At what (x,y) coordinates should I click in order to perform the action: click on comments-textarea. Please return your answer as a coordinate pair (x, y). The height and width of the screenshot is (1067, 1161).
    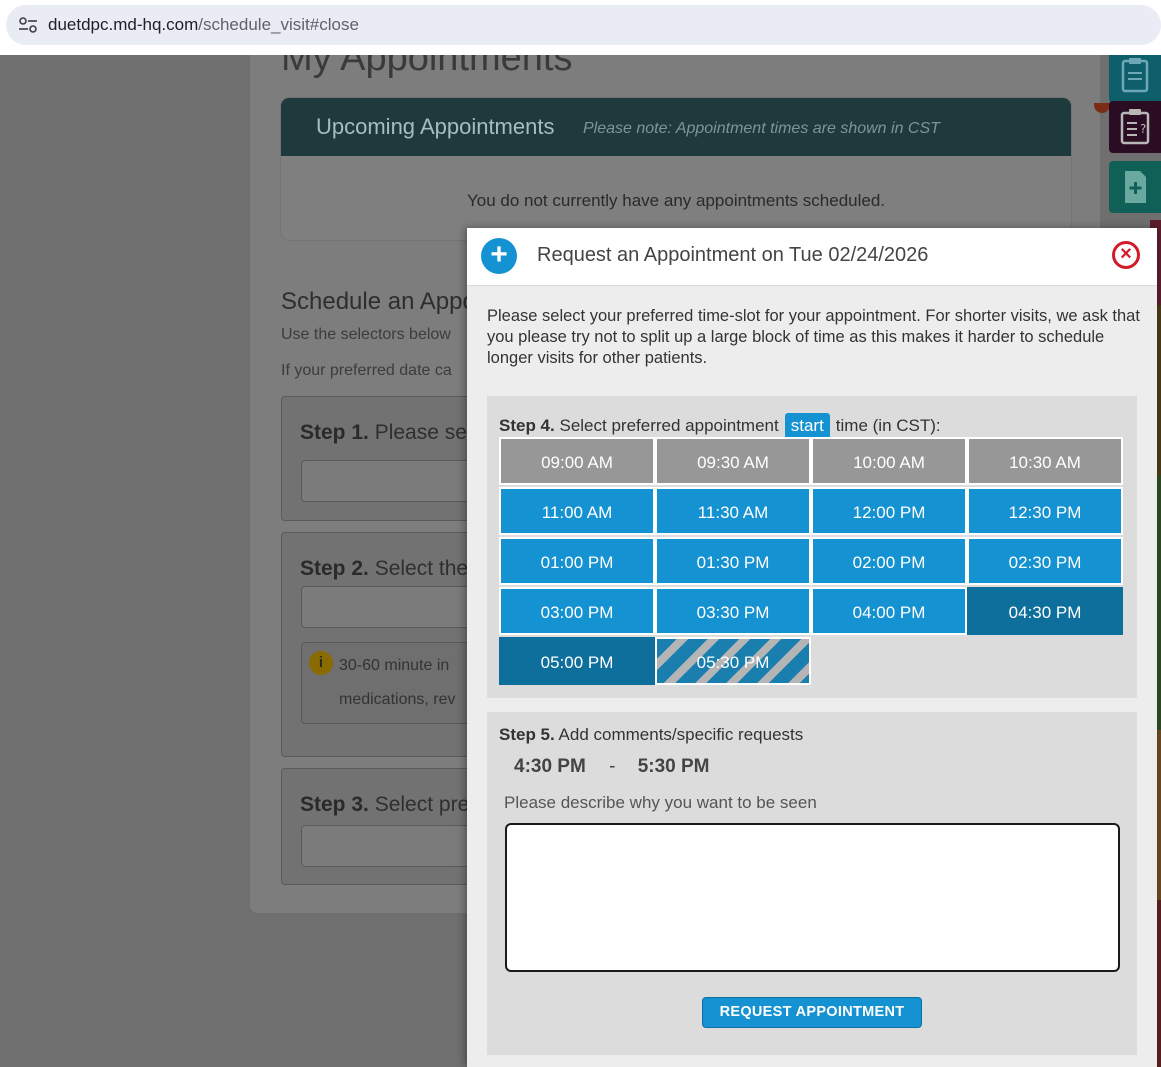
    Looking at the image, I should click on (812, 897).